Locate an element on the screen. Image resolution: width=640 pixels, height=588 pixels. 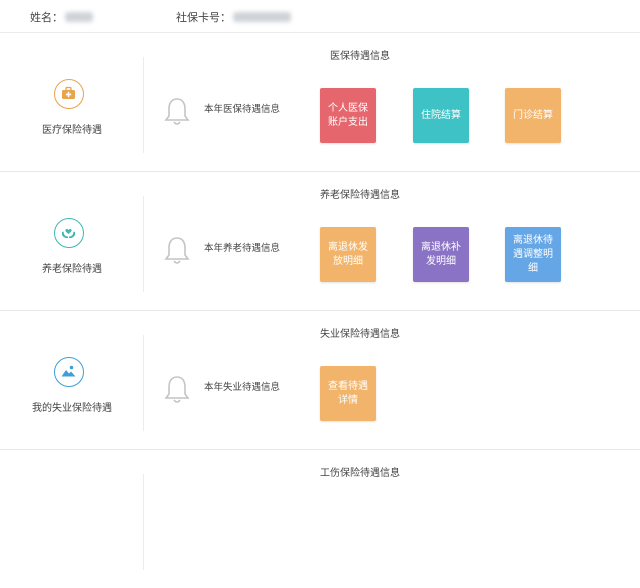
tile-label: 个人医保账户支出 is located at coordinates (348, 115).